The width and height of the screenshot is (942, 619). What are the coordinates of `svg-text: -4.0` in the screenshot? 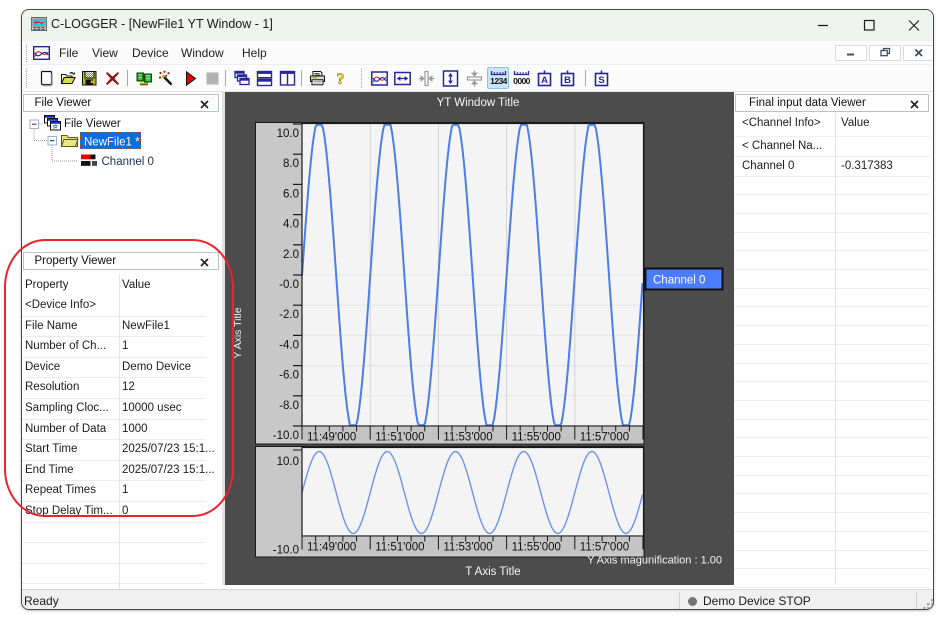 It's located at (289, 345).